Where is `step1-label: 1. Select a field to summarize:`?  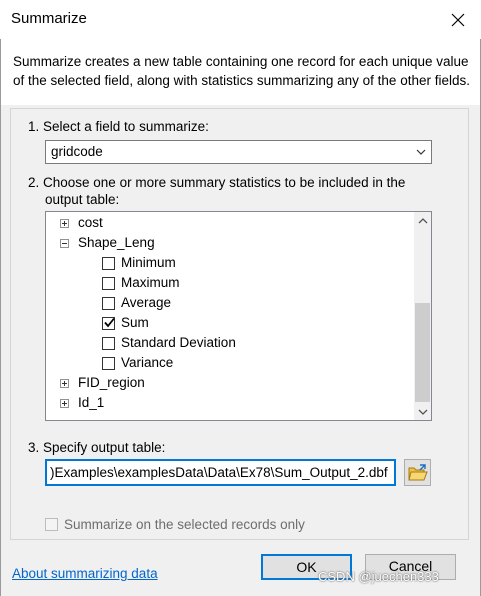 step1-label: 1. Select a field to summarize: is located at coordinates (118, 126).